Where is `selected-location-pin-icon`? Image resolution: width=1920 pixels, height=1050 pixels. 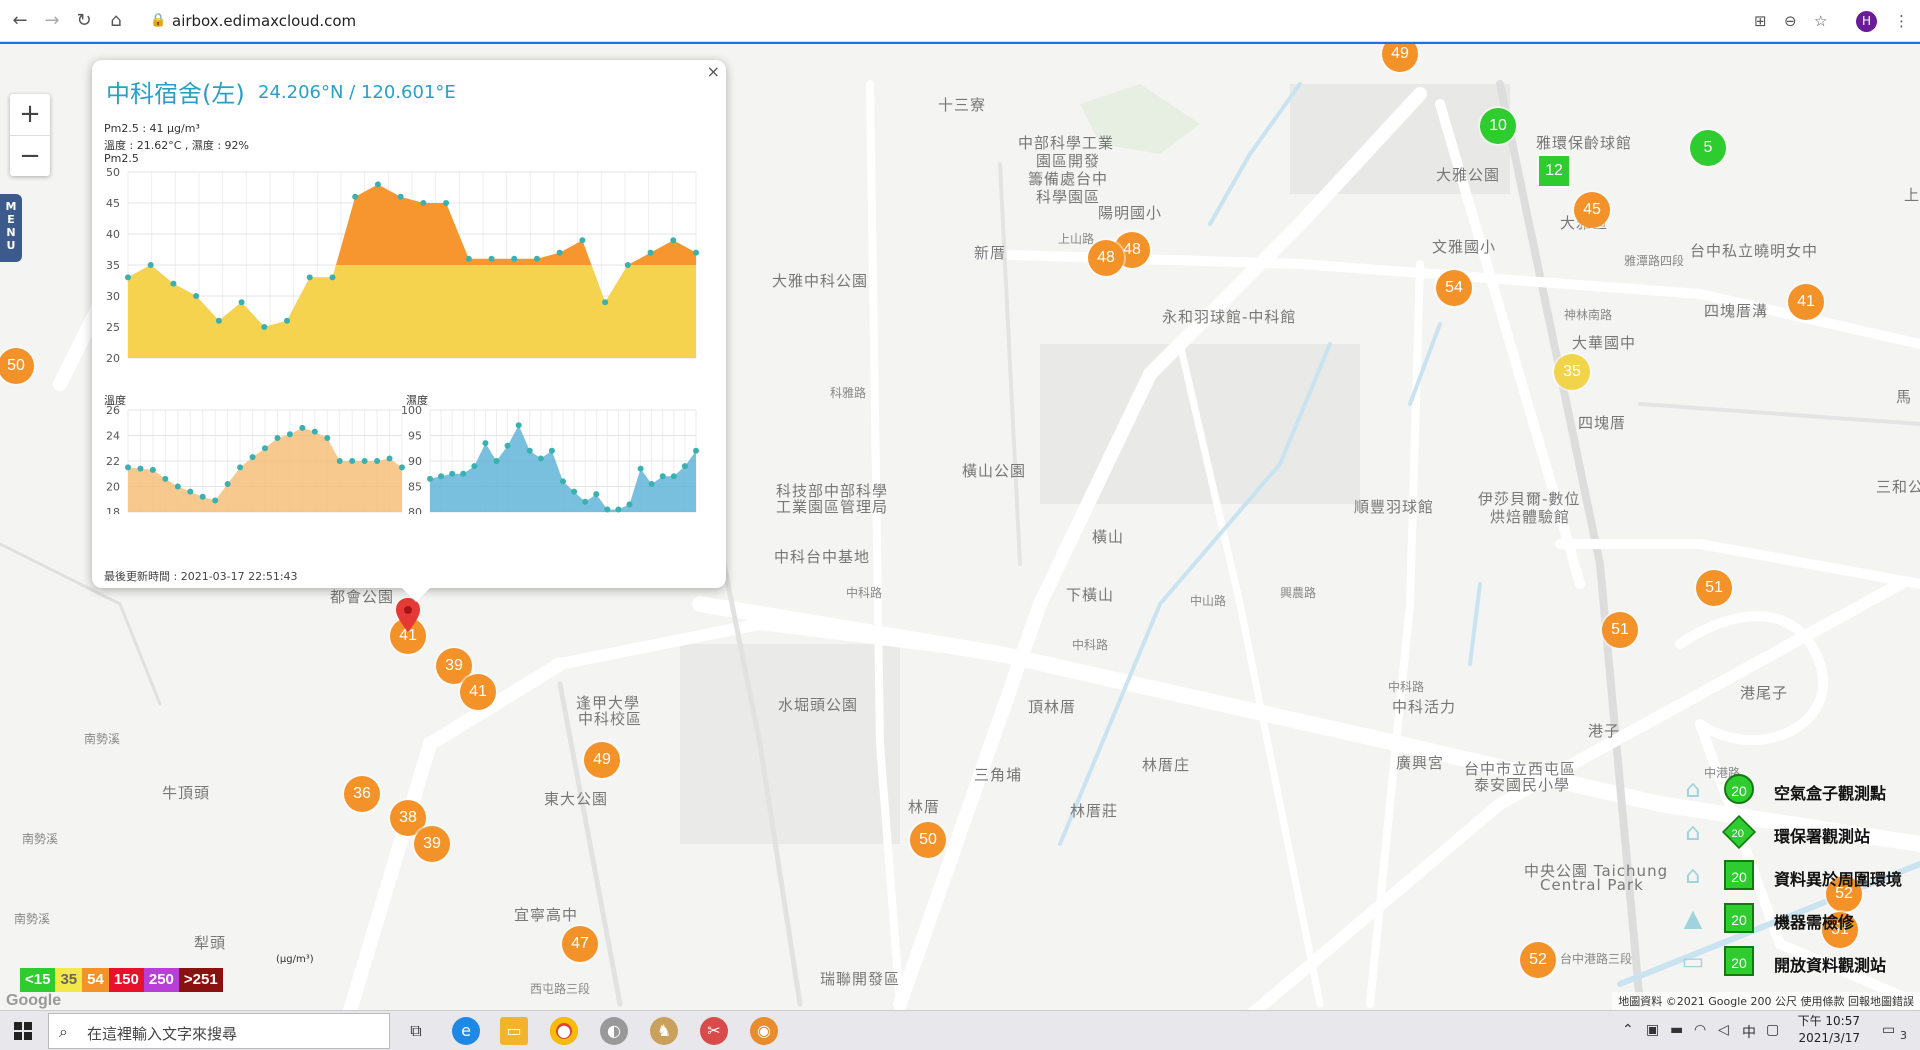
selected-location-pin-icon is located at coordinates (408, 616).